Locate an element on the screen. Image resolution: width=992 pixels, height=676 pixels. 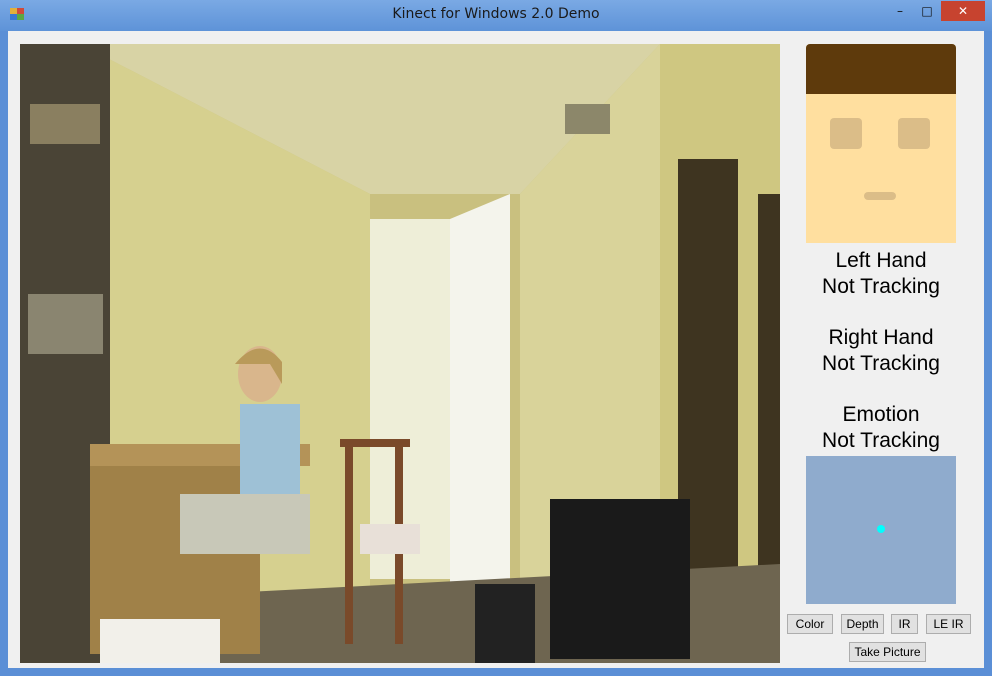
color-button: Color is located at coordinates (810, 624).